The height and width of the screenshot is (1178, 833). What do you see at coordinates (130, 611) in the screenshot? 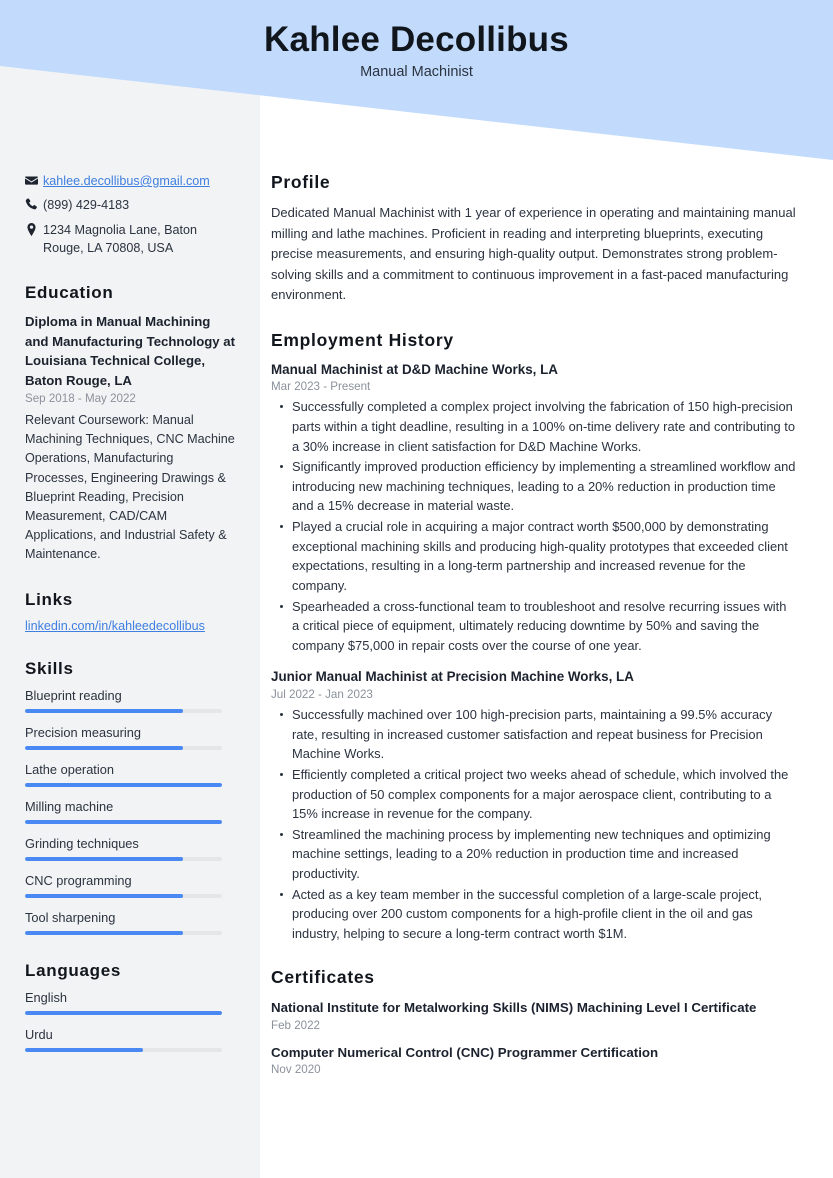
I see `links-section: Links linkedin.com/in/kahleedecollibus` at bounding box center [130, 611].